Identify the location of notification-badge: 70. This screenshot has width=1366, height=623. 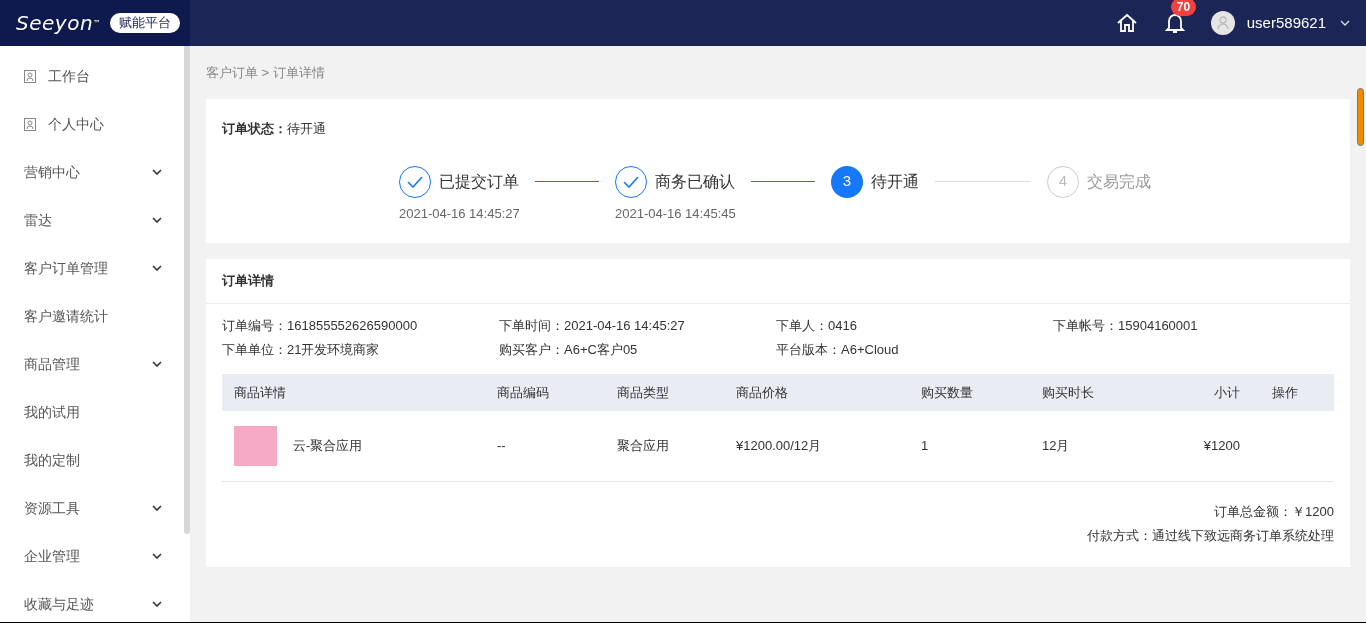
(1183, 8).